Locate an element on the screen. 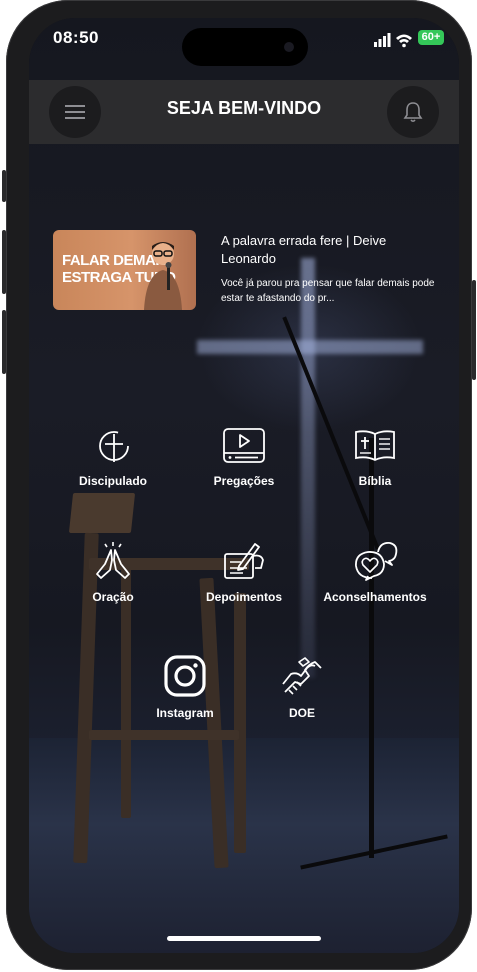 The image size is (477, 972). aconselhamentos-button: Aconselhamentos is located at coordinates (375, 572).